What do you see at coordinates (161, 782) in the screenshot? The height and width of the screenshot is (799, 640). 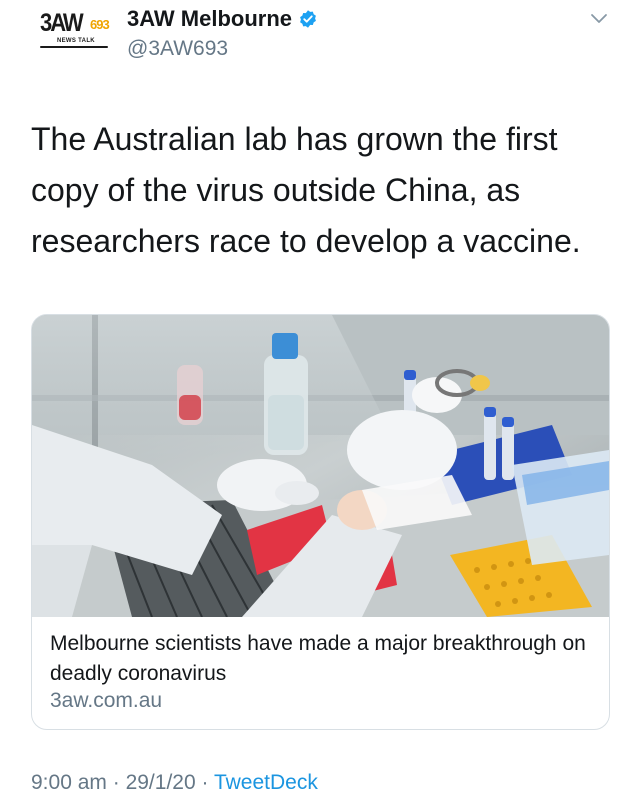 I see `tweet-date: 29/1/20` at bounding box center [161, 782].